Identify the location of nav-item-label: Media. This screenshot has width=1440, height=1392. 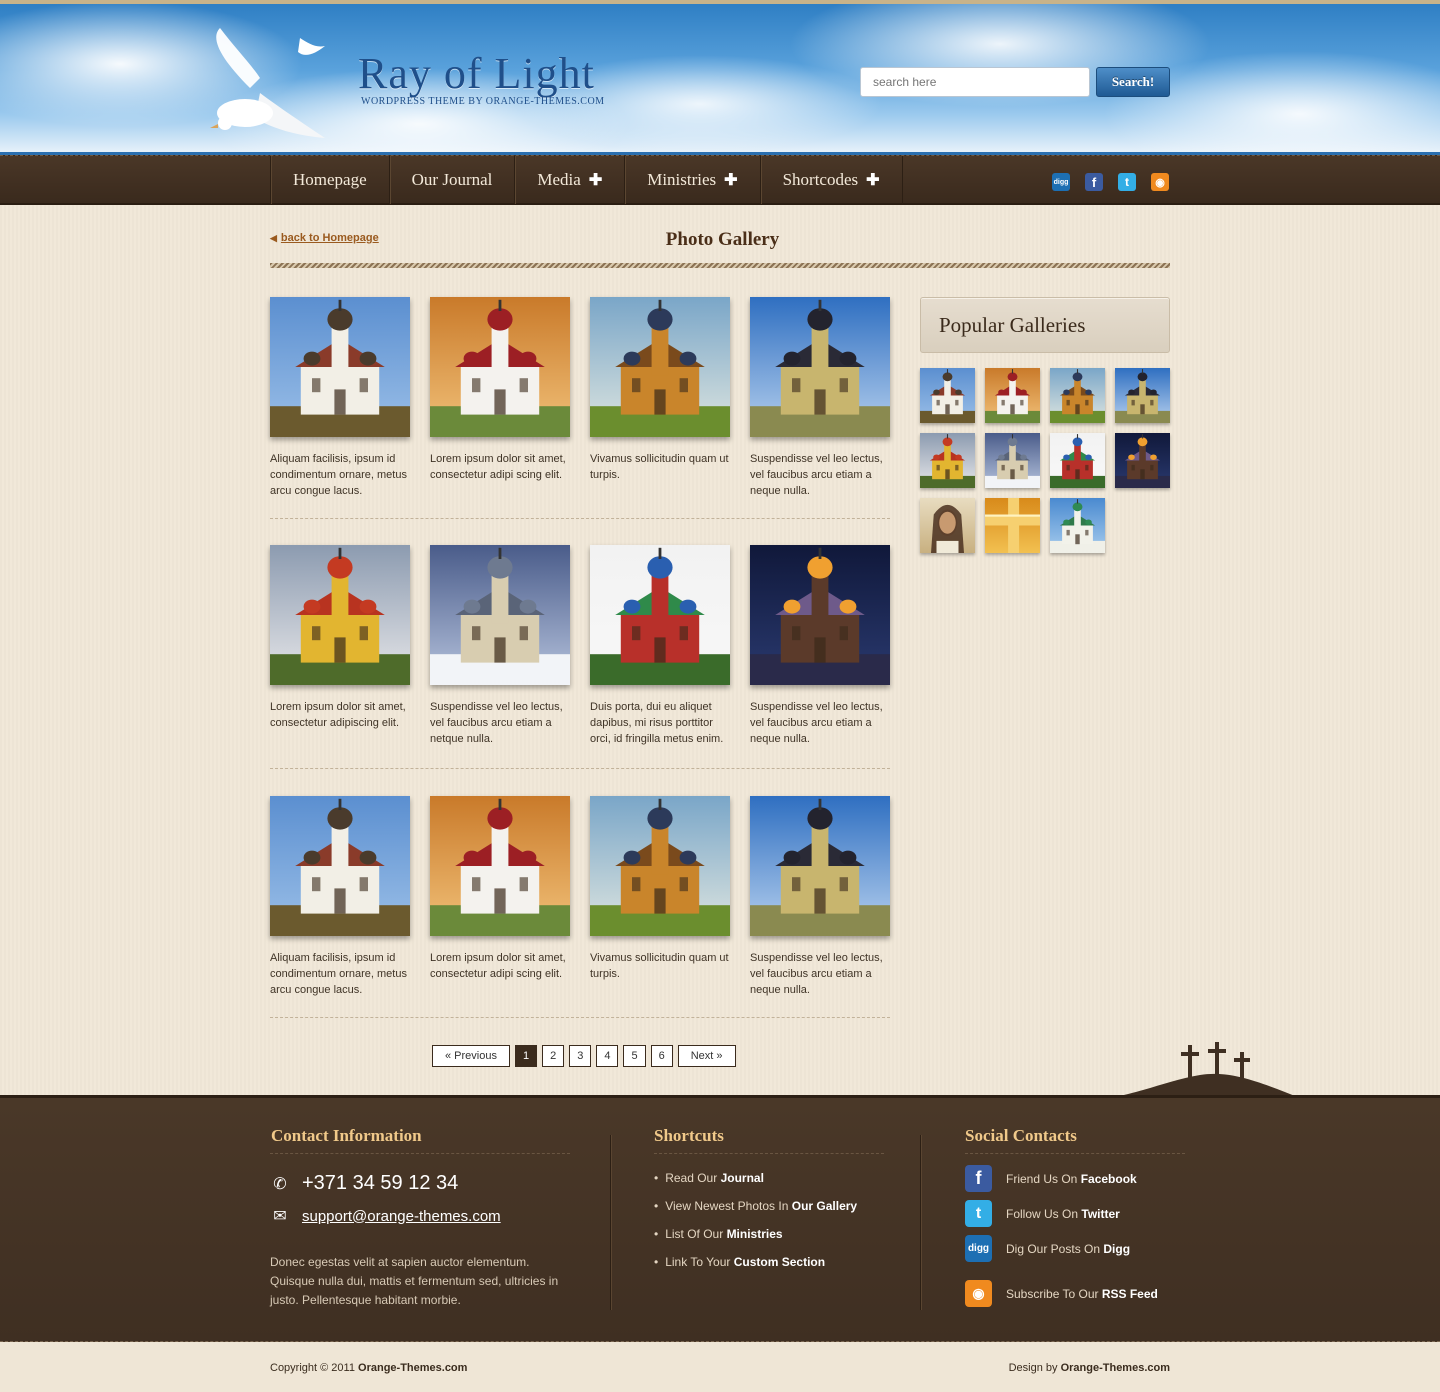
(559, 179).